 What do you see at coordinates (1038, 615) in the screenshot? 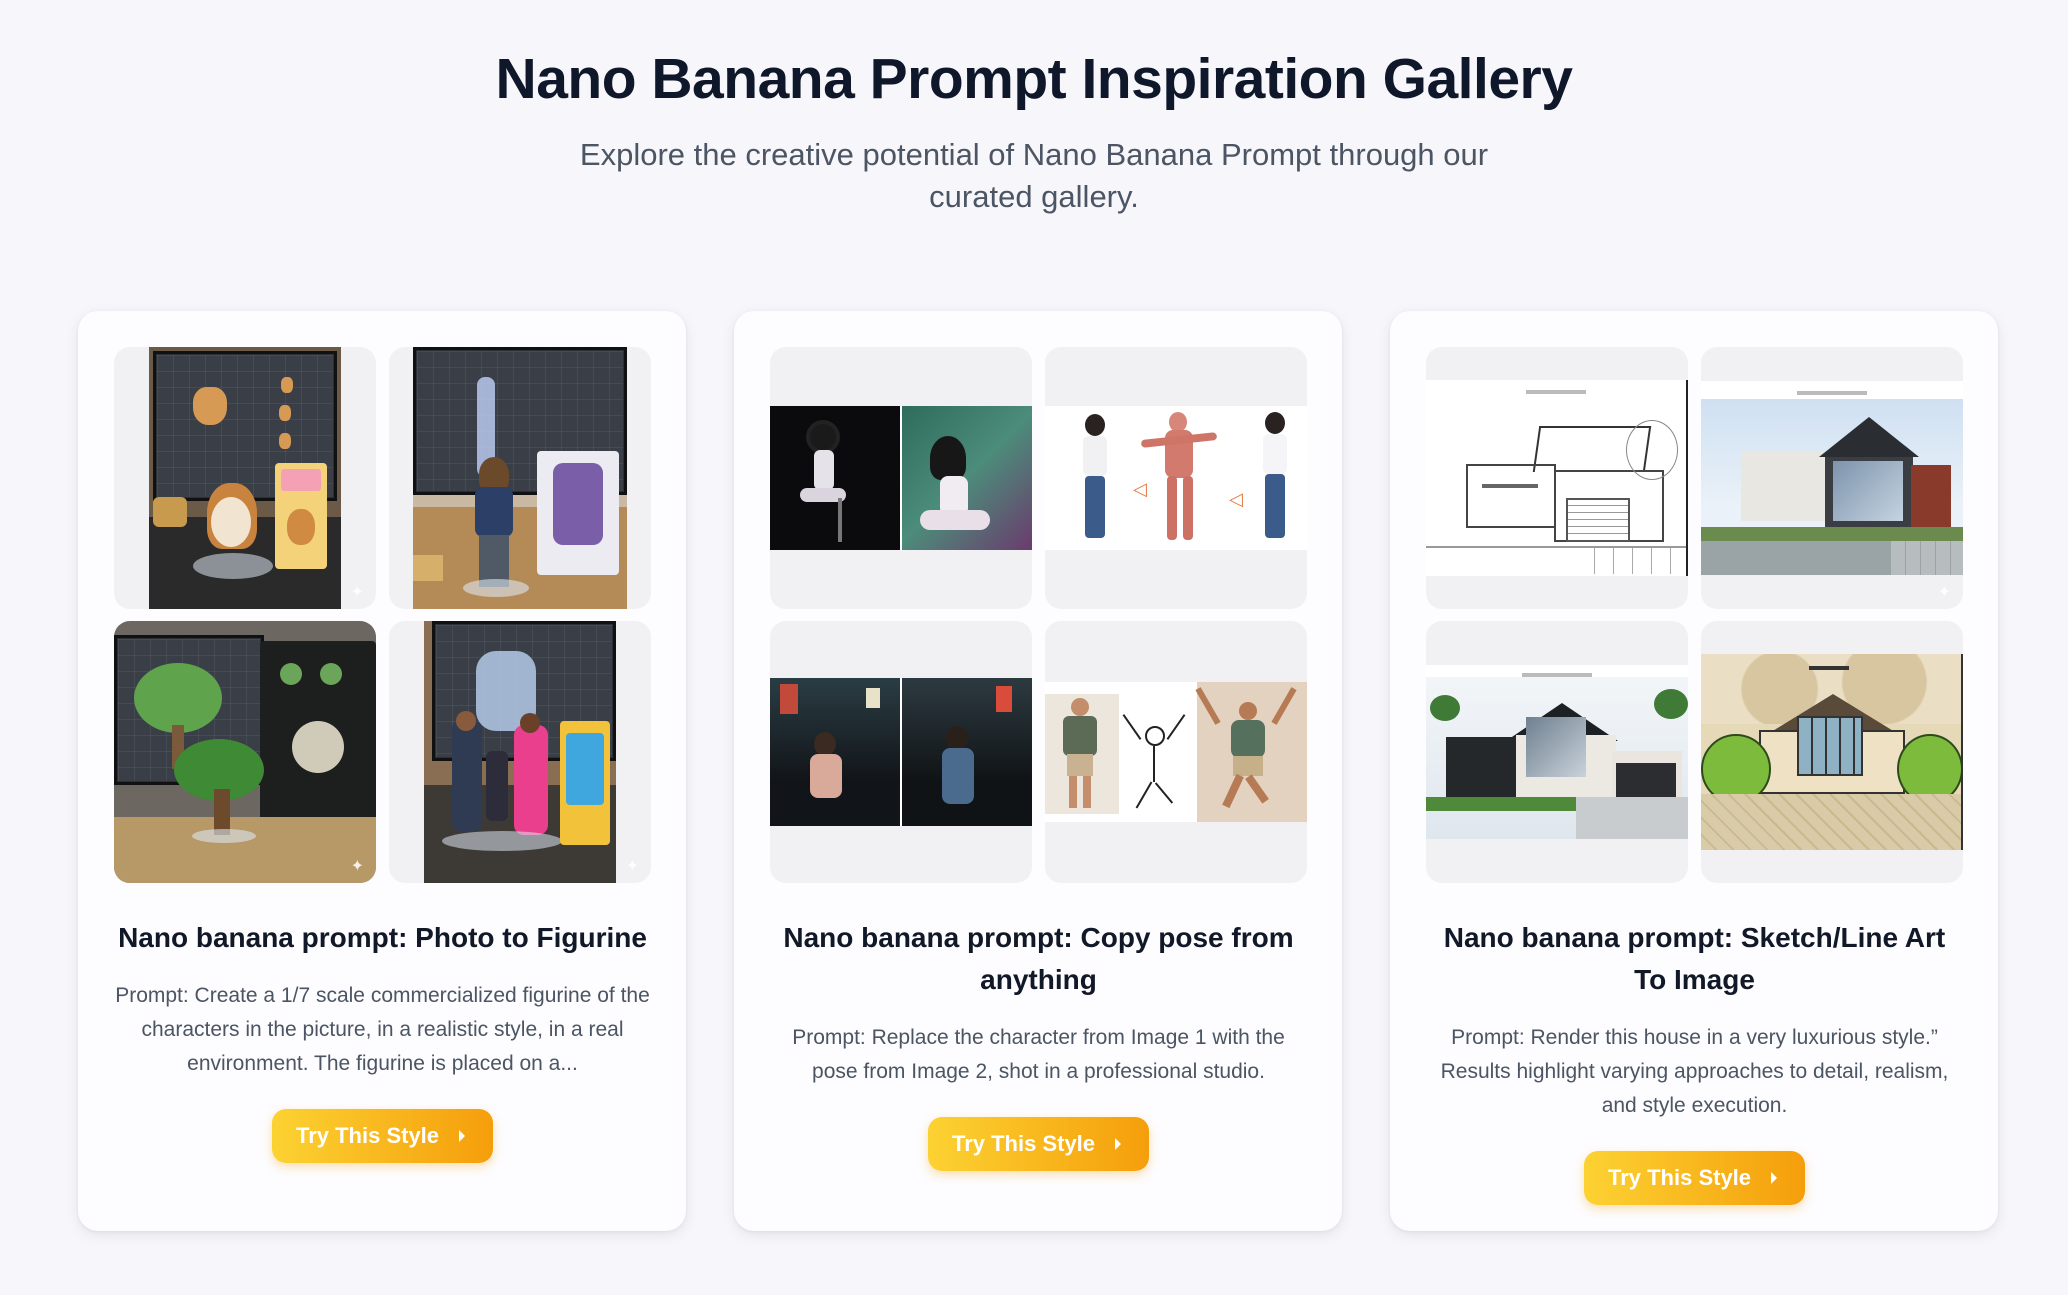
I see `image-grid: ◁ ◁` at bounding box center [1038, 615].